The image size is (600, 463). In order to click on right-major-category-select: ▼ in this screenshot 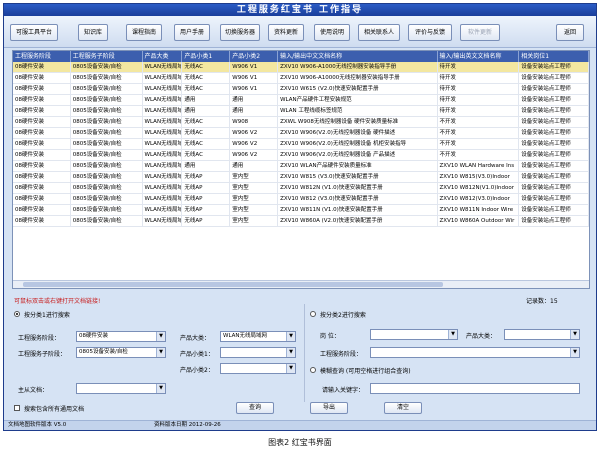, I will do `click(542, 334)`.